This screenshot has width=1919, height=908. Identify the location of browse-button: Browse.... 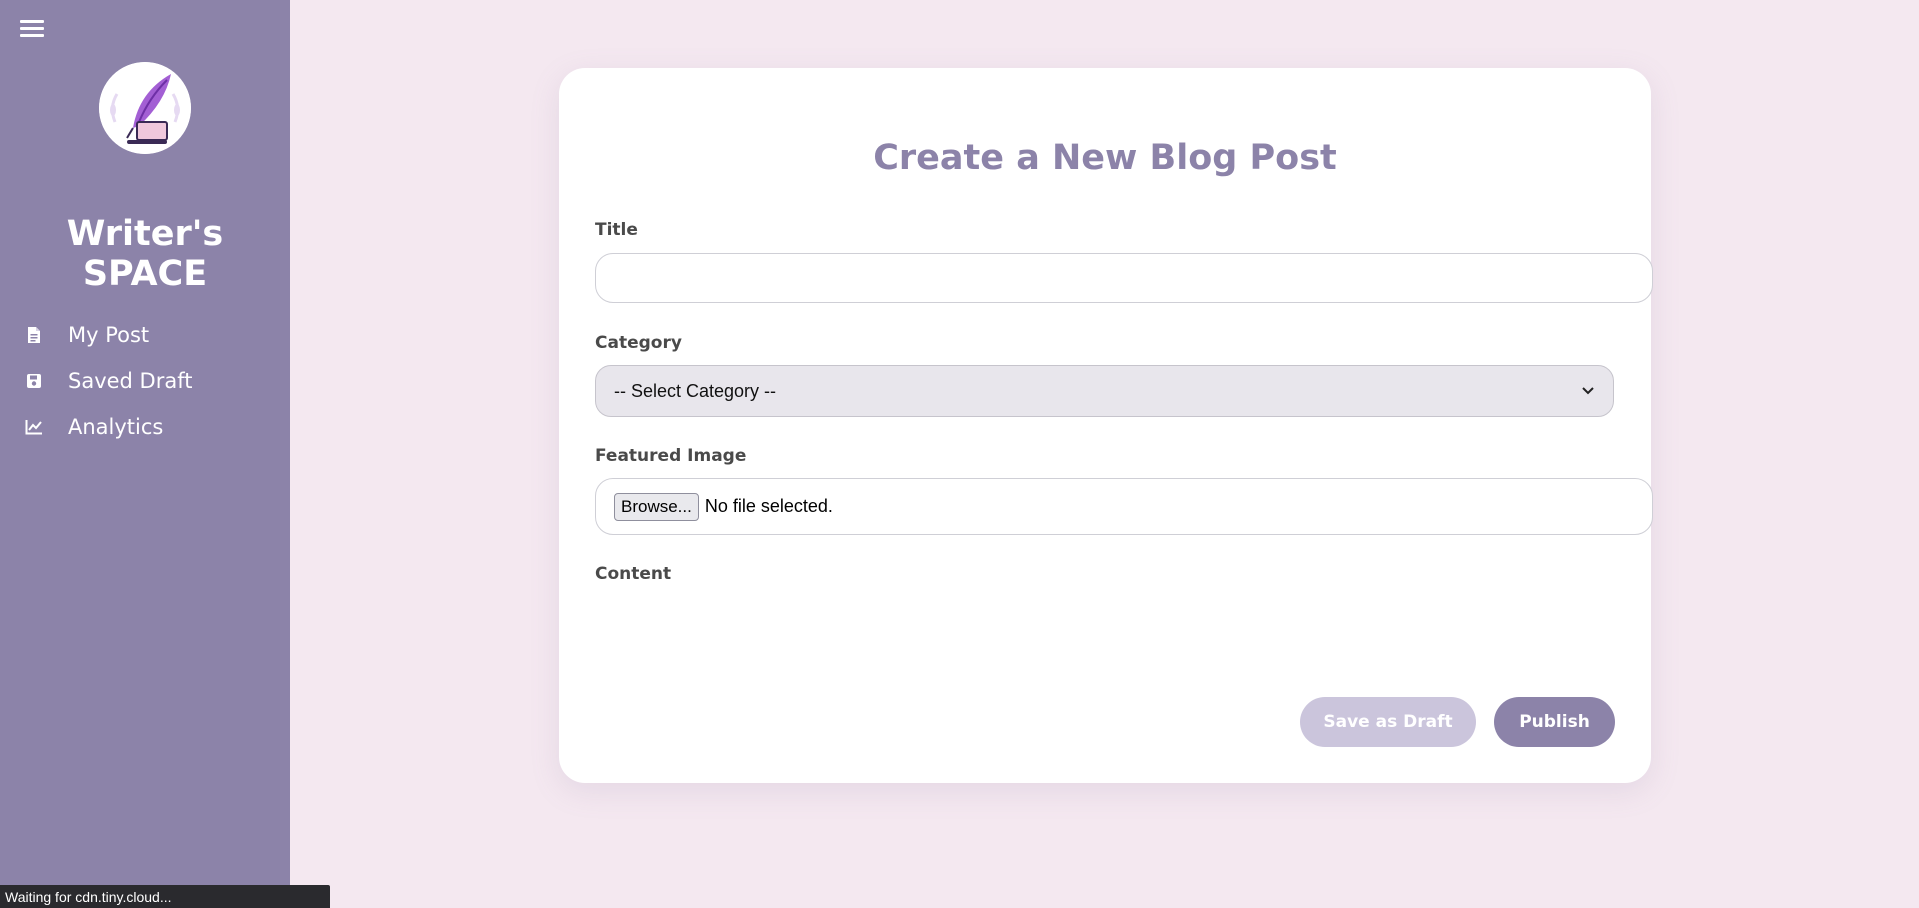
(656, 506).